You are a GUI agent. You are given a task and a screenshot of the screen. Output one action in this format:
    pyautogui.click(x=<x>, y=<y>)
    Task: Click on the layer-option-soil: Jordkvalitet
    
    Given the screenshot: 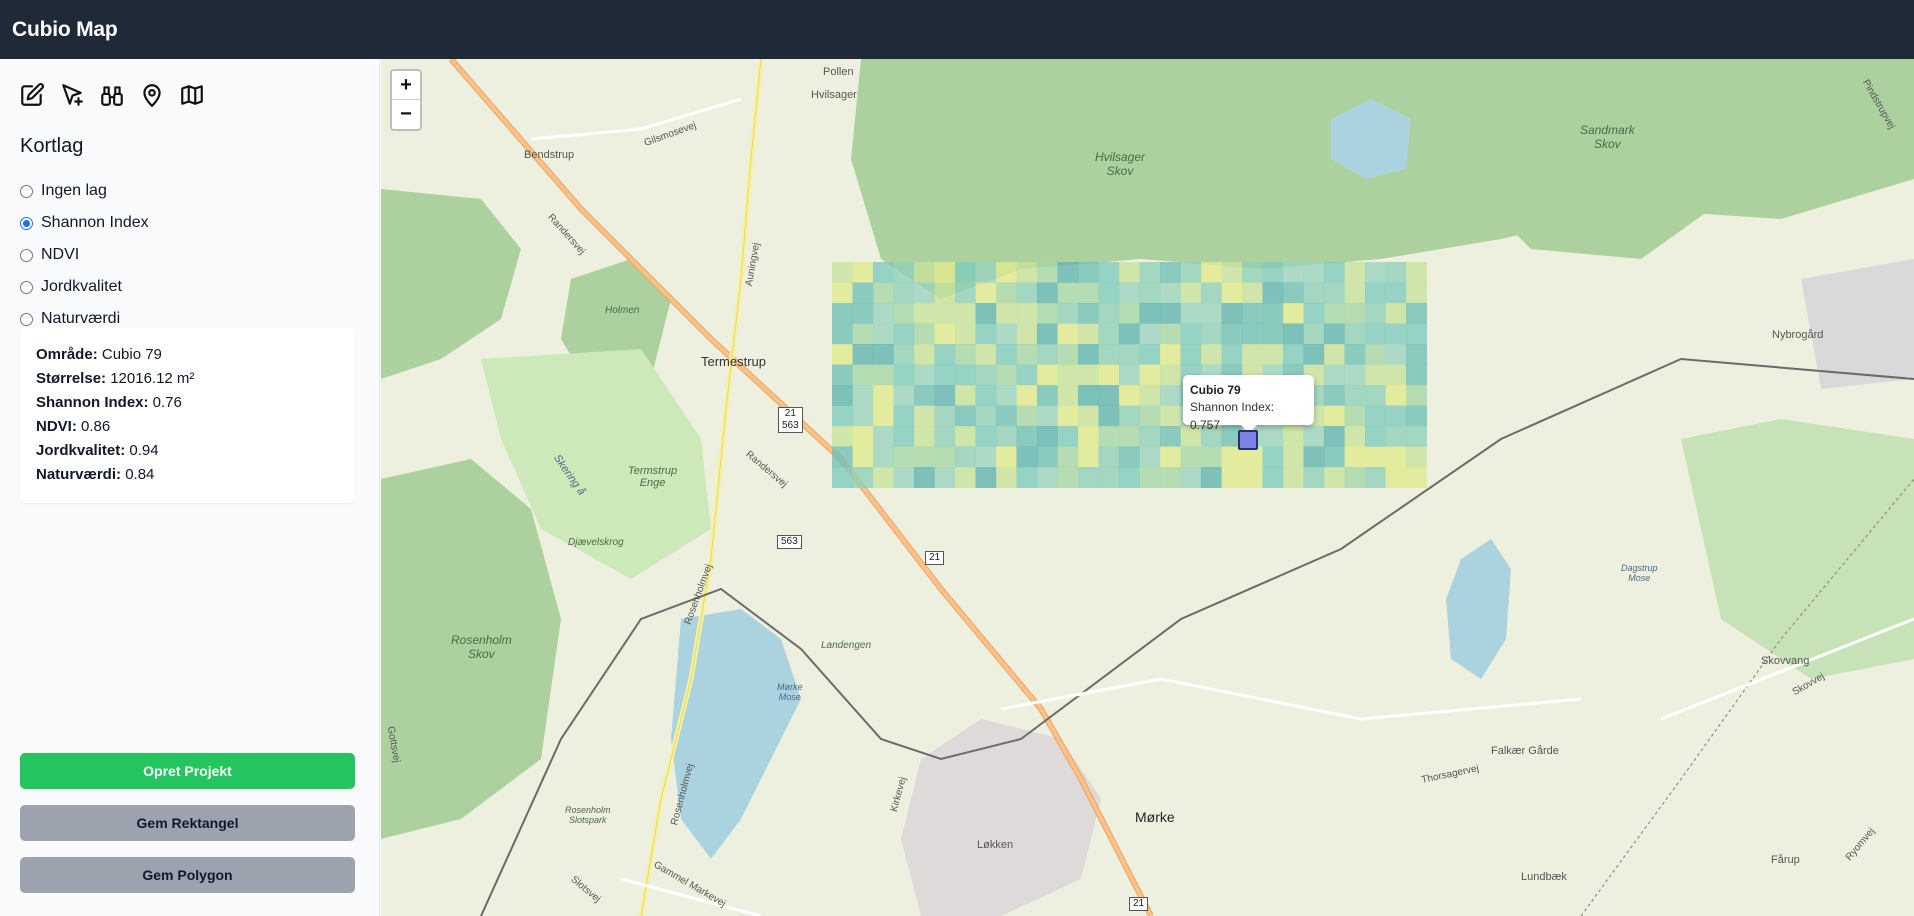 What is the action you would take?
    pyautogui.click(x=84, y=287)
    